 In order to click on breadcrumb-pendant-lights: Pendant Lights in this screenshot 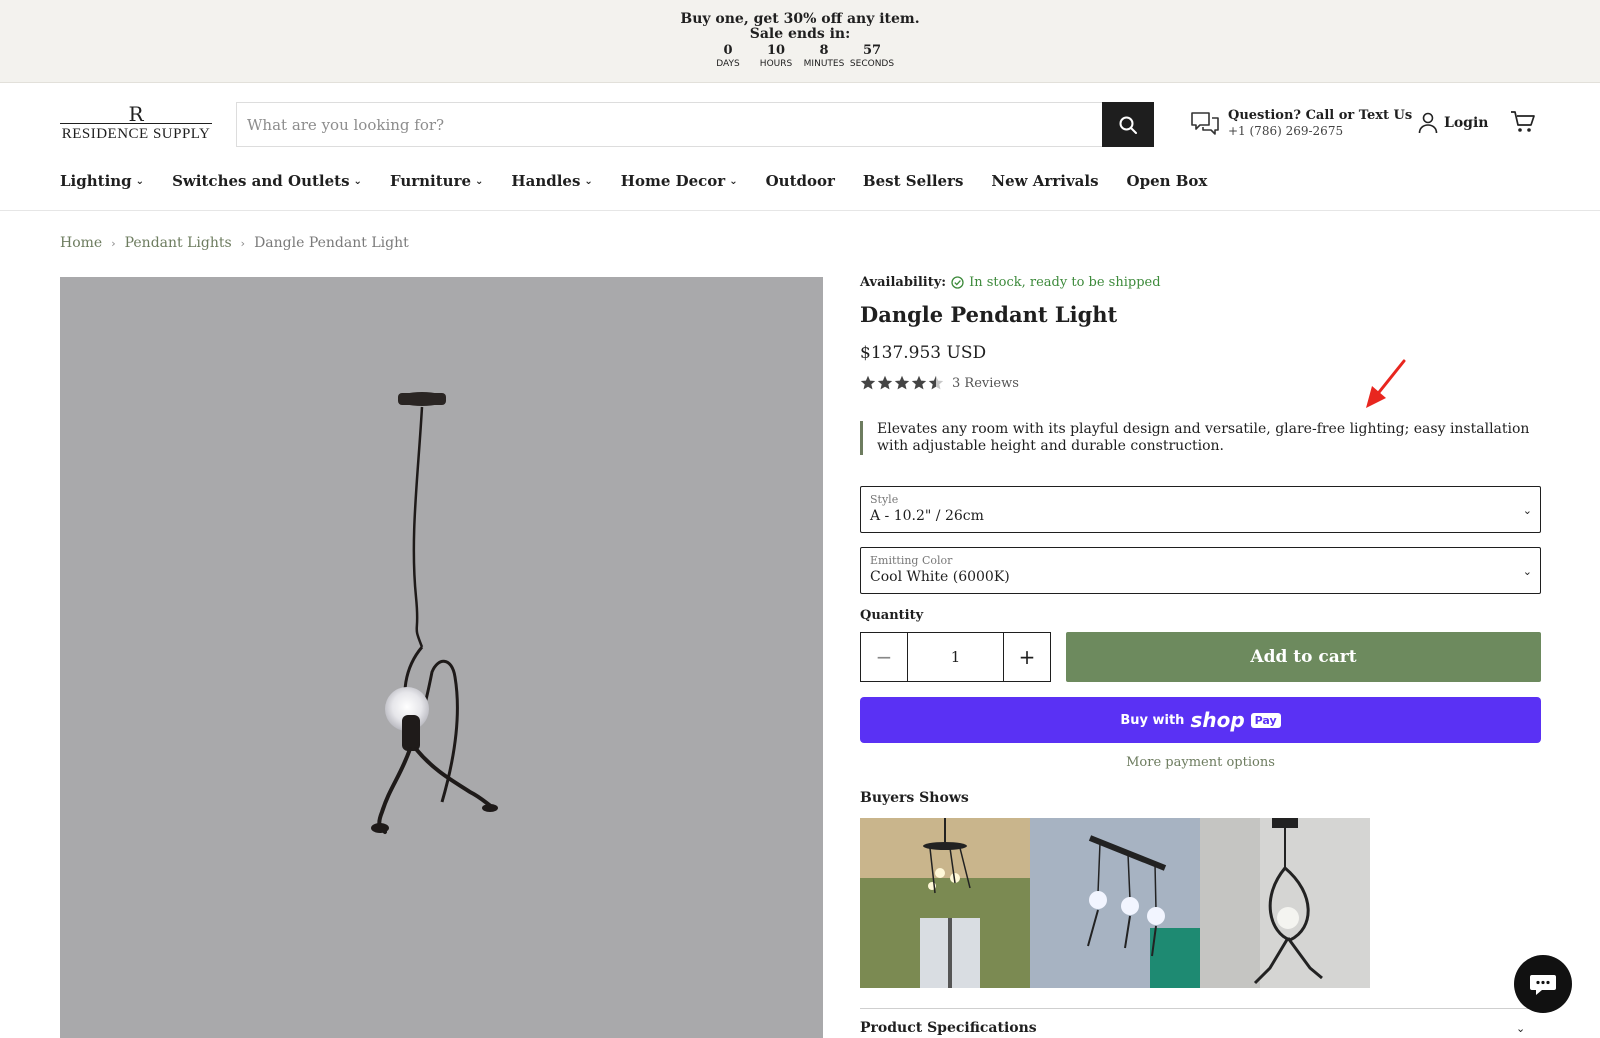, I will do `click(178, 243)`.